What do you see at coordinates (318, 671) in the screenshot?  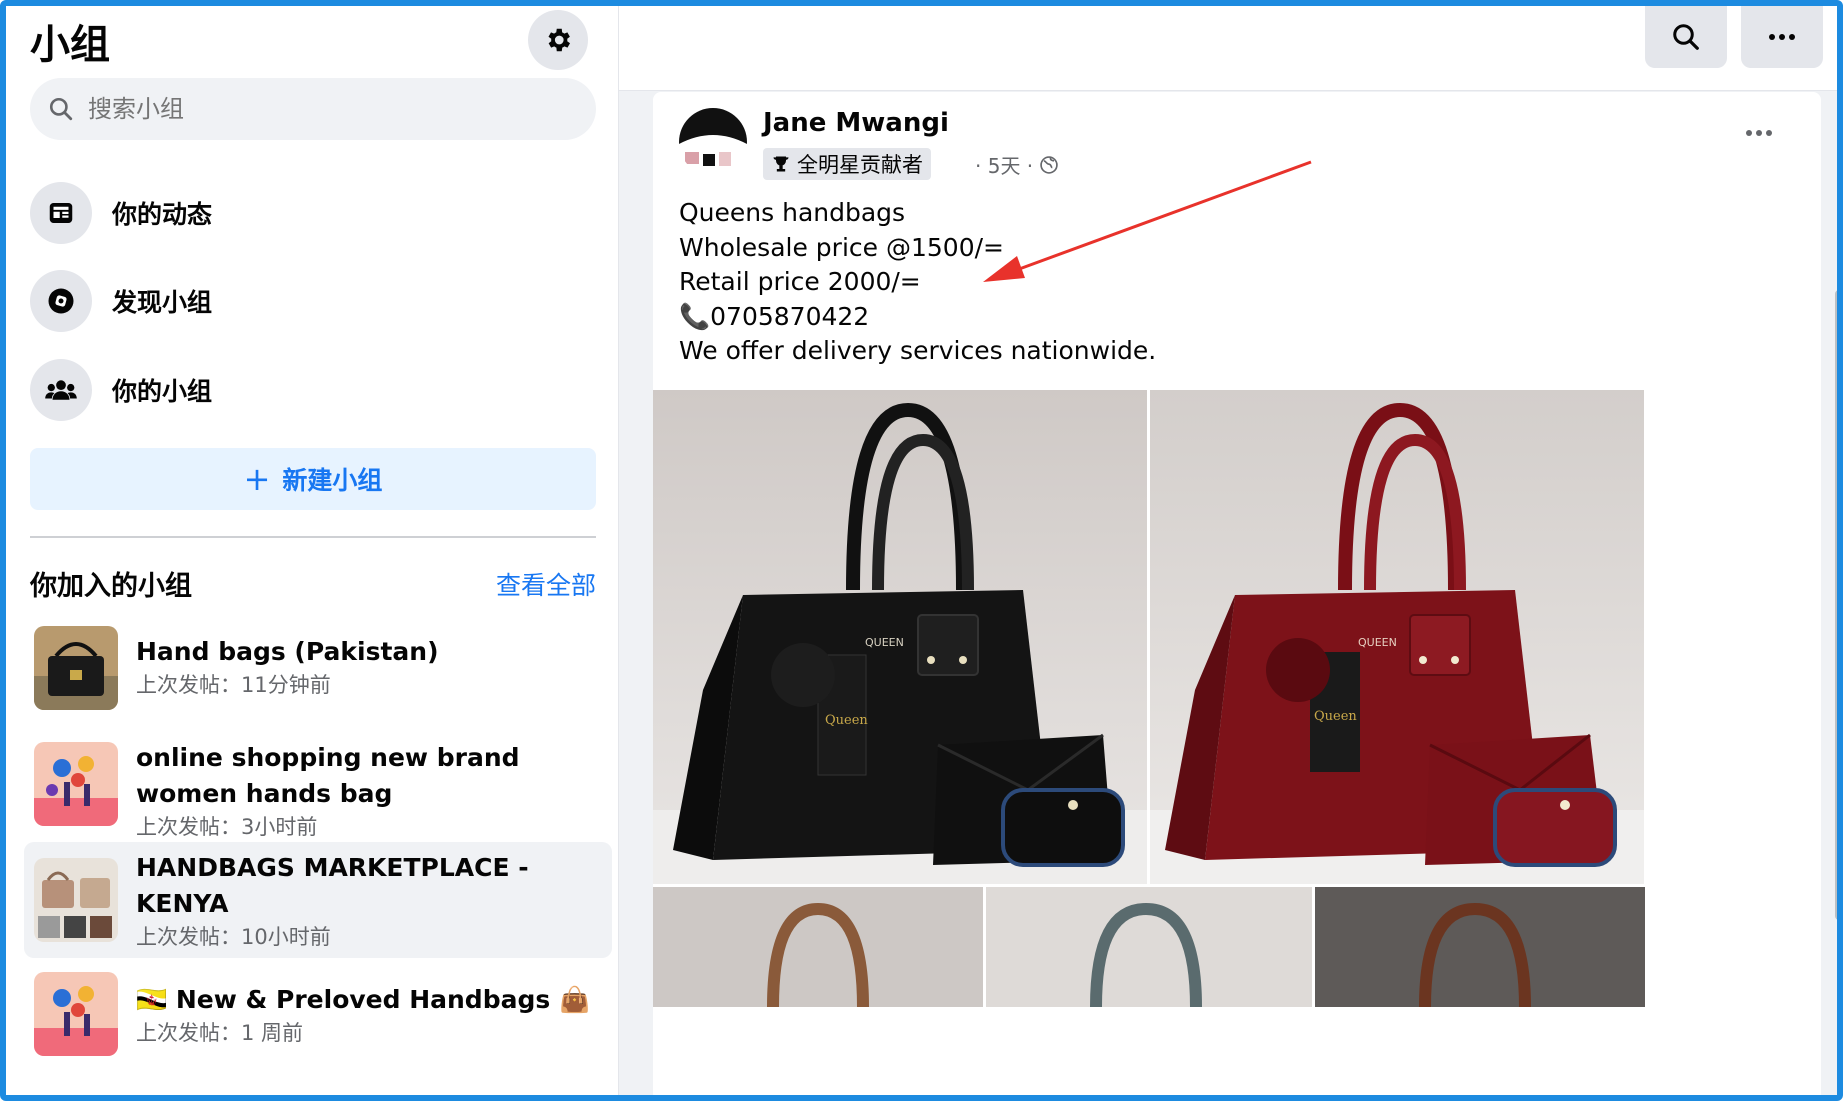 I see `group-item: Hand bags (Pakistan) 上次发帖：11分钟前` at bounding box center [318, 671].